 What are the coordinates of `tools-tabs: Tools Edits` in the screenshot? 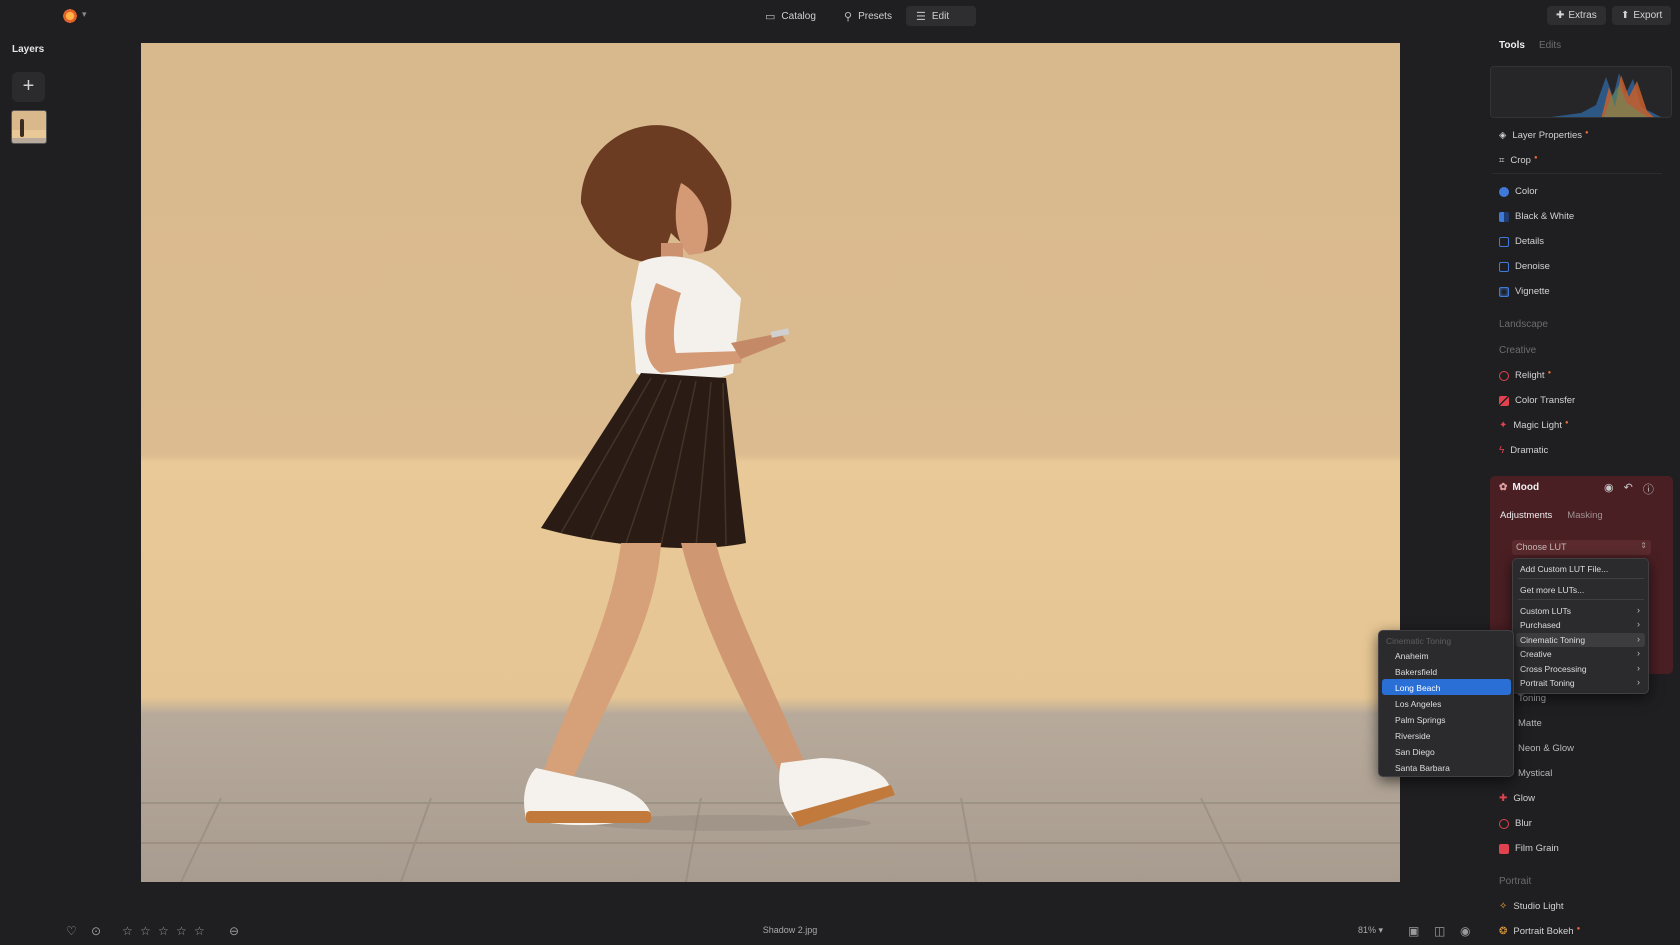 It's located at (1530, 45).